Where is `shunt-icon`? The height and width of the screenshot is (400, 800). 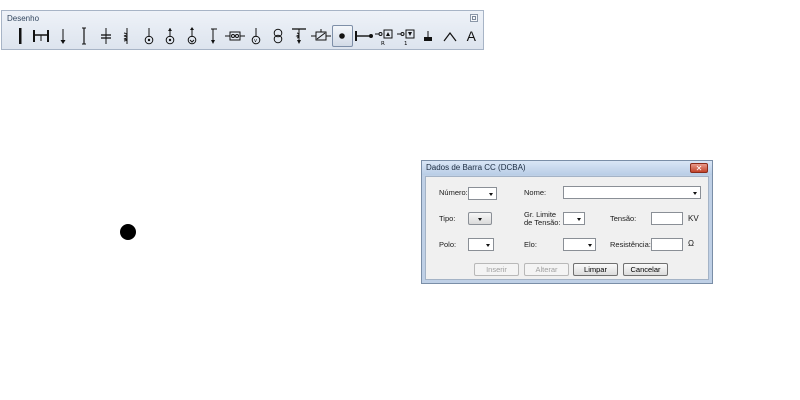
shunt-icon is located at coordinates (214, 36).